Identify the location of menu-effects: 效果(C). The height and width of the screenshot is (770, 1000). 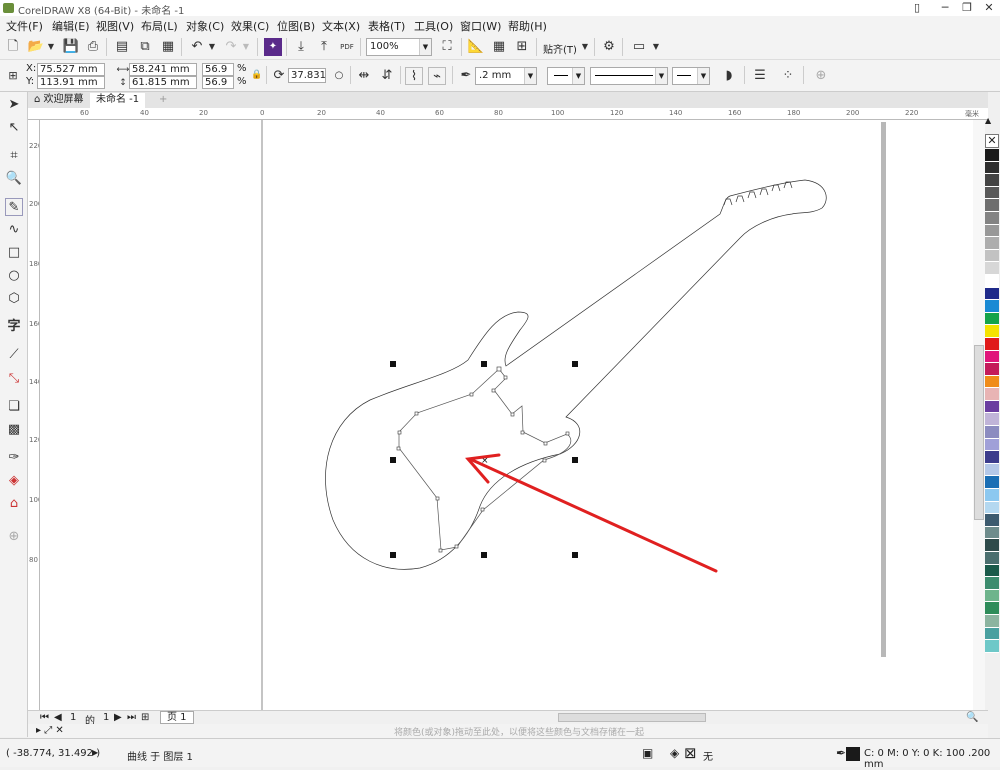
(250, 26).